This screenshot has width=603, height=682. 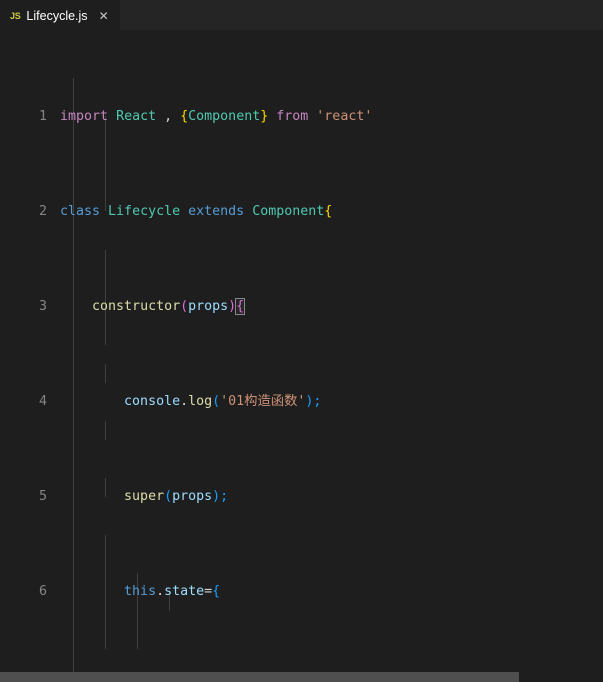 I want to click on code-line: 4 console.log('01构造函数');, so click(x=301, y=401).